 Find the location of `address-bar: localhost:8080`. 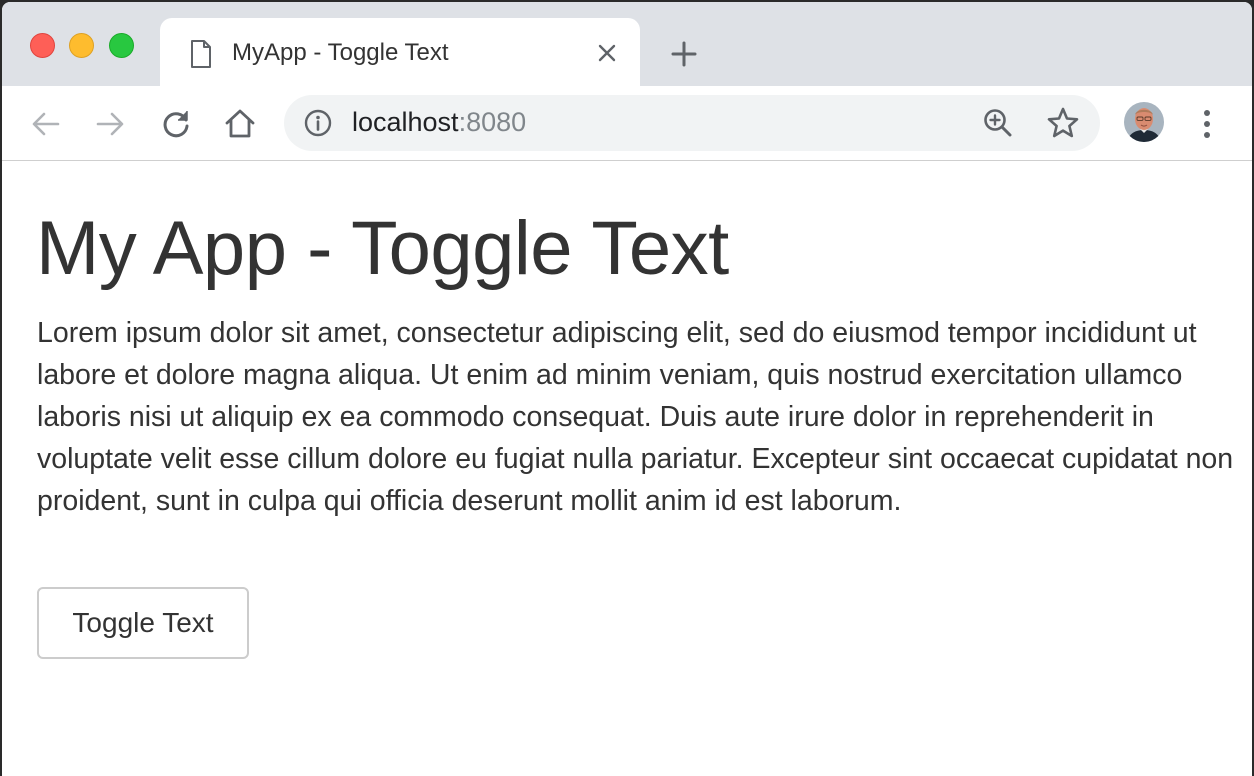

address-bar: localhost:8080 is located at coordinates (692, 123).